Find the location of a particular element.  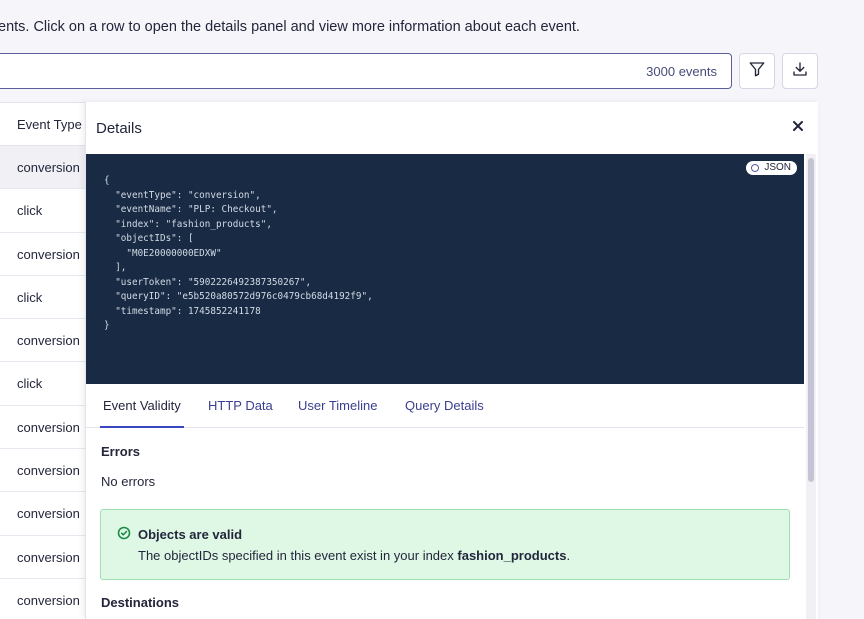

alert-title: Objects are valid is located at coordinates (190, 534).